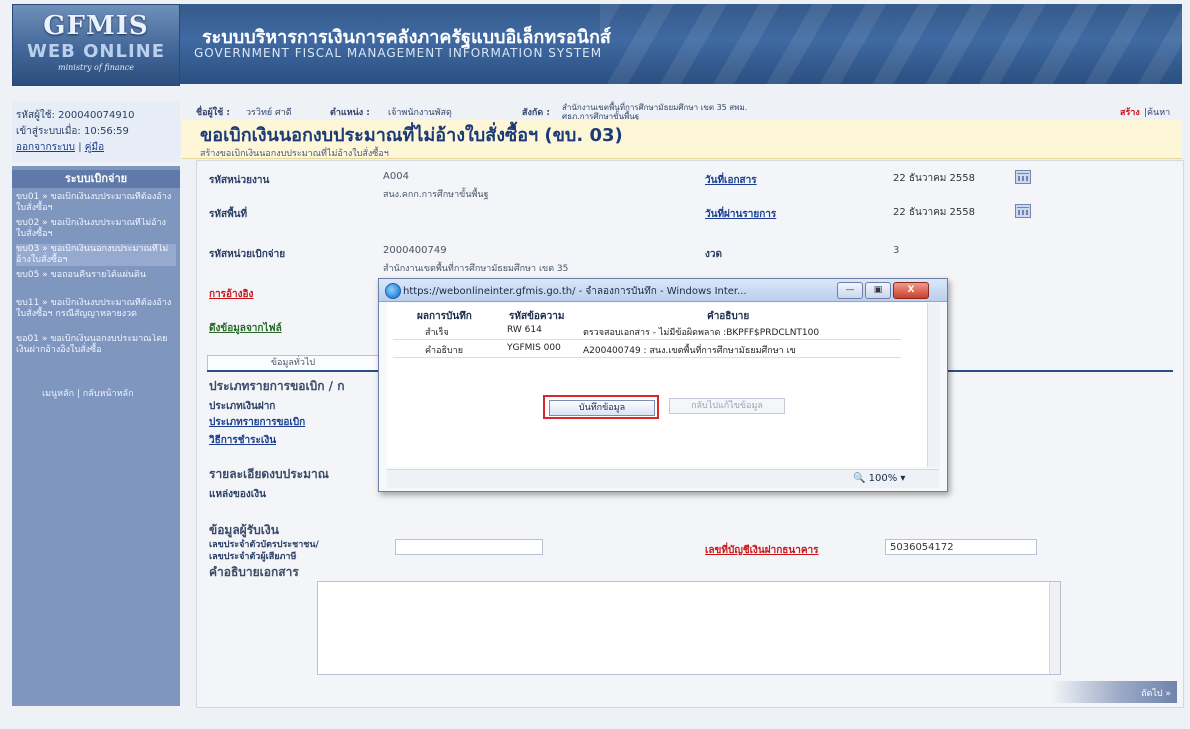 The height and width of the screenshot is (729, 1190). Describe the element at coordinates (437, 333) in the screenshot. I see `result-cell: สำเร็จ` at that location.